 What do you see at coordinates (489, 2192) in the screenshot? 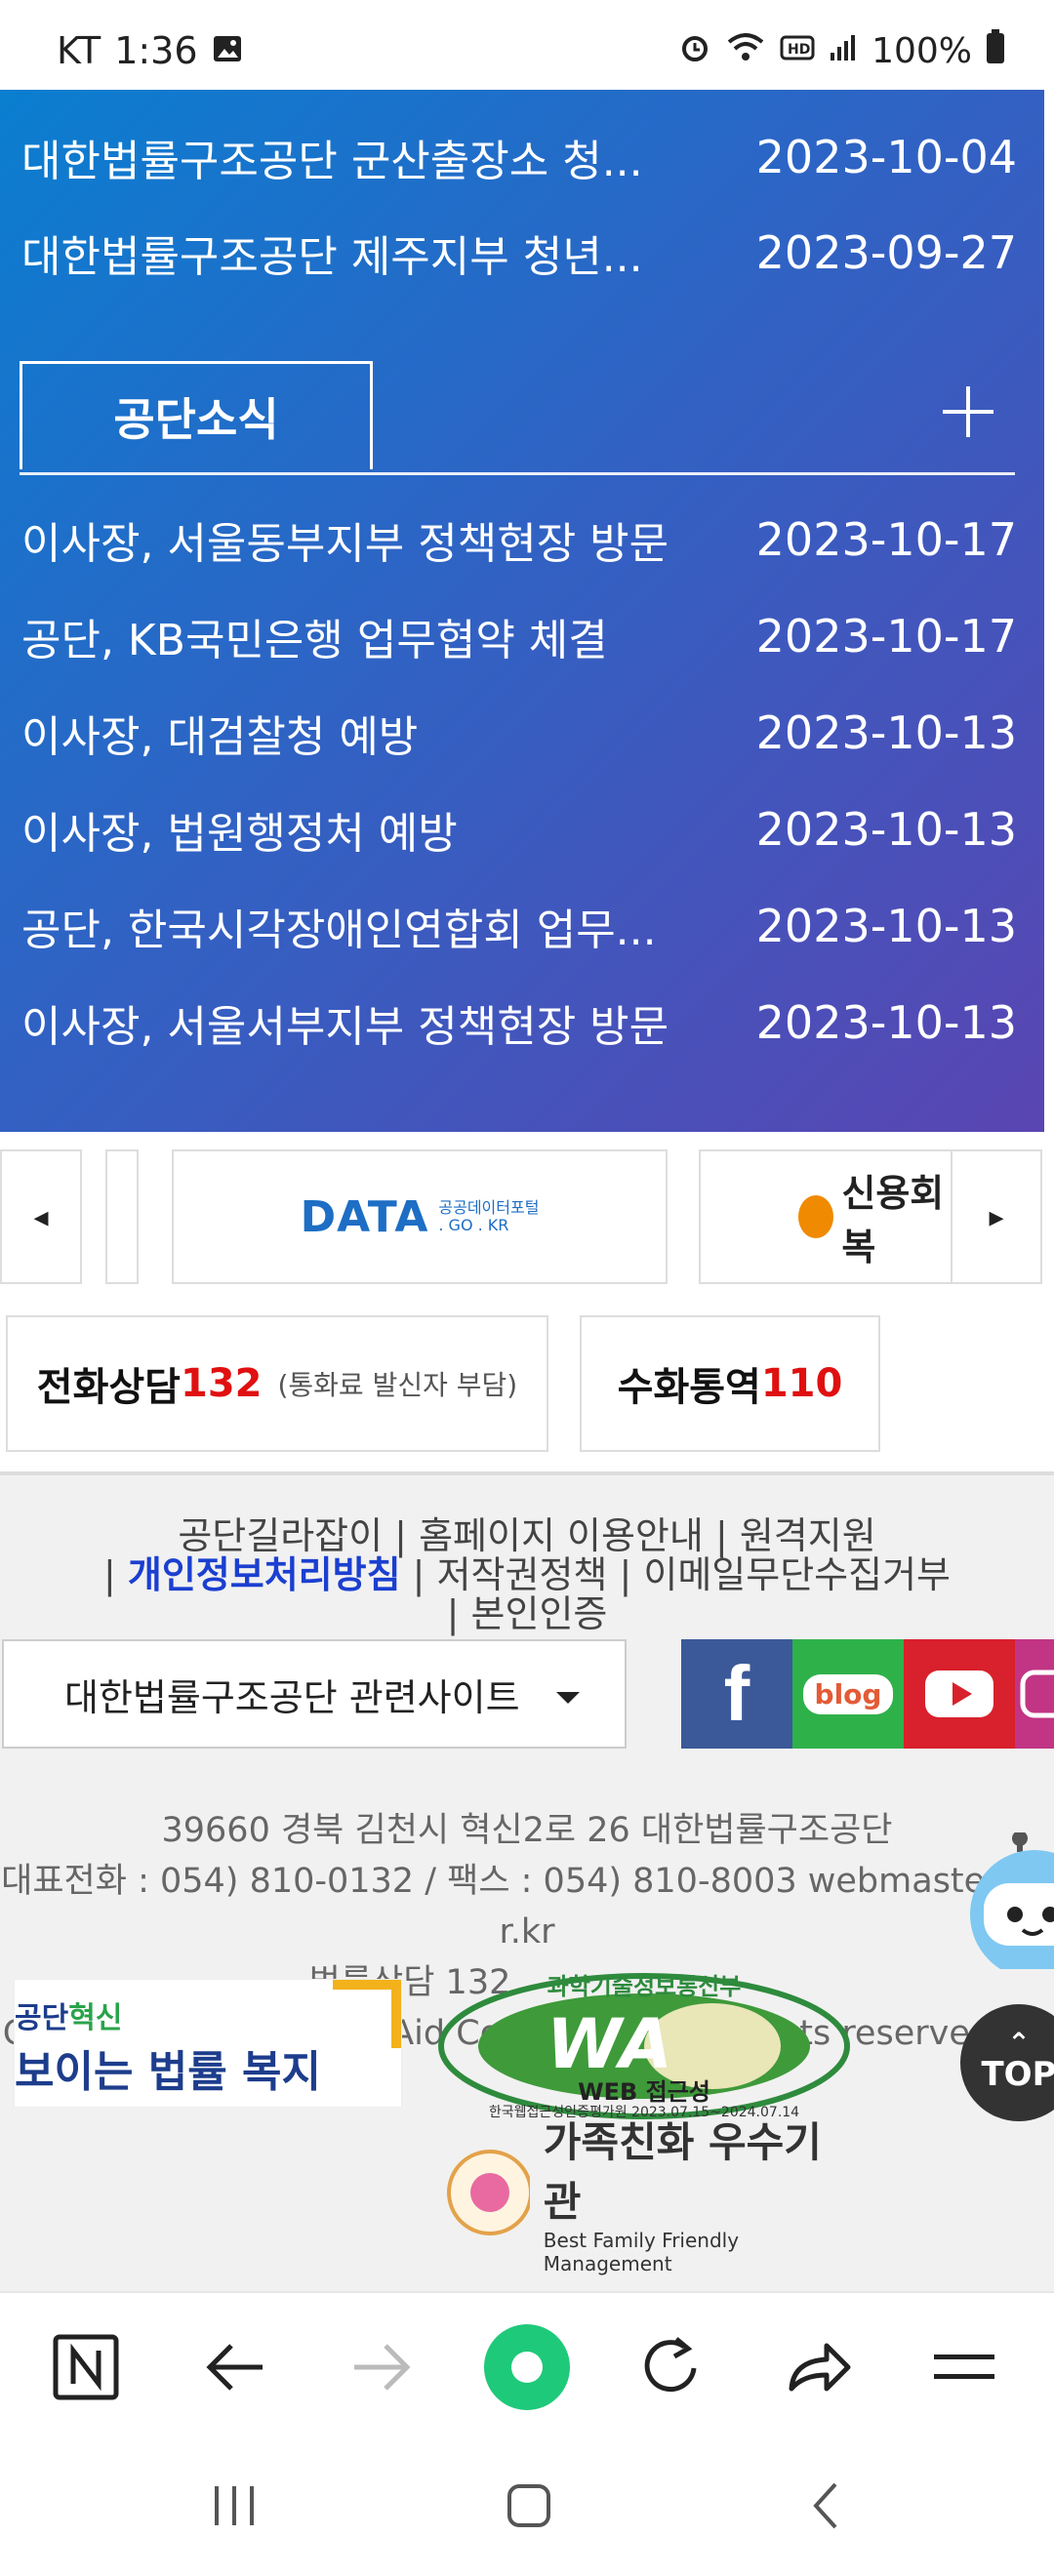
I see `family-emblem-icon` at bounding box center [489, 2192].